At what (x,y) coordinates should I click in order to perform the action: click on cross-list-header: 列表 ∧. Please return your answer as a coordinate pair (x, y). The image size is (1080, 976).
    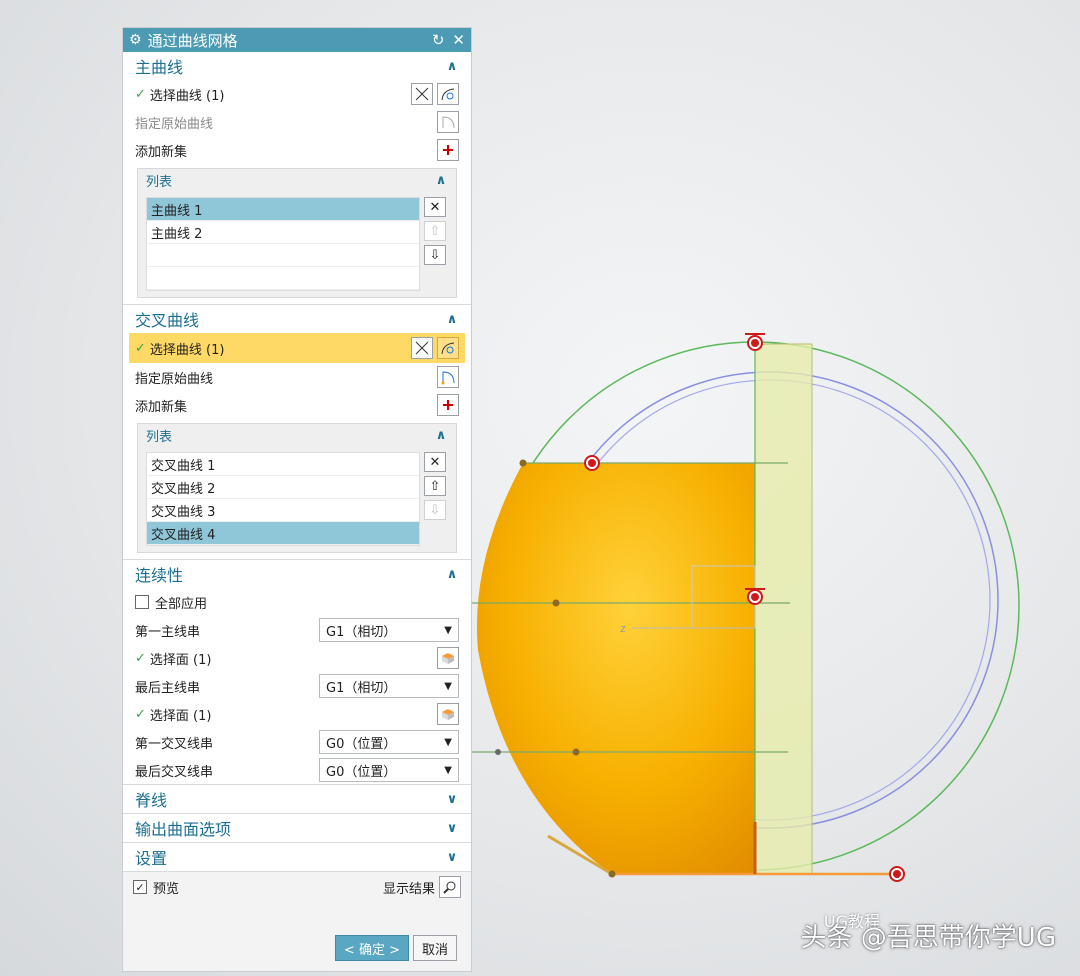
    Looking at the image, I should click on (297, 435).